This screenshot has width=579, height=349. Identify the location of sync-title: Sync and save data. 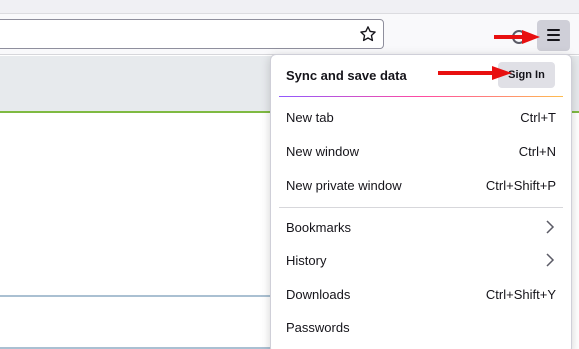
(346, 75).